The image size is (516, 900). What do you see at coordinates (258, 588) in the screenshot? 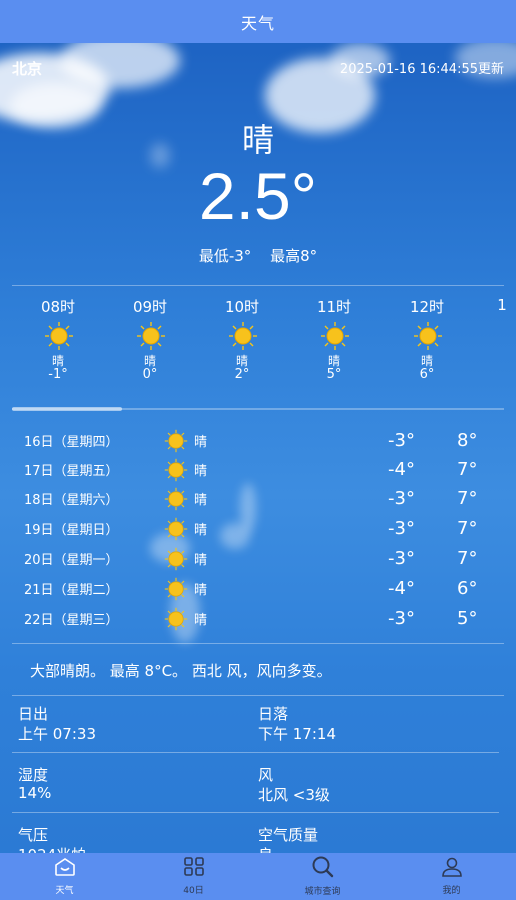
I see `daily-row: 21日（星期二） 晴 -4° 6°` at bounding box center [258, 588].